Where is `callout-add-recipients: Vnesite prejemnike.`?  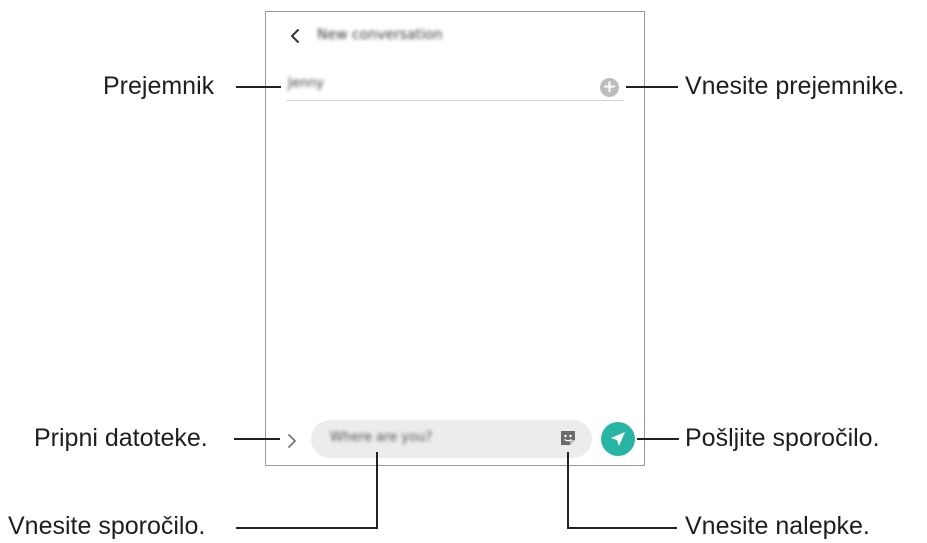
callout-add-recipients: Vnesite prejemnike. is located at coordinates (795, 86).